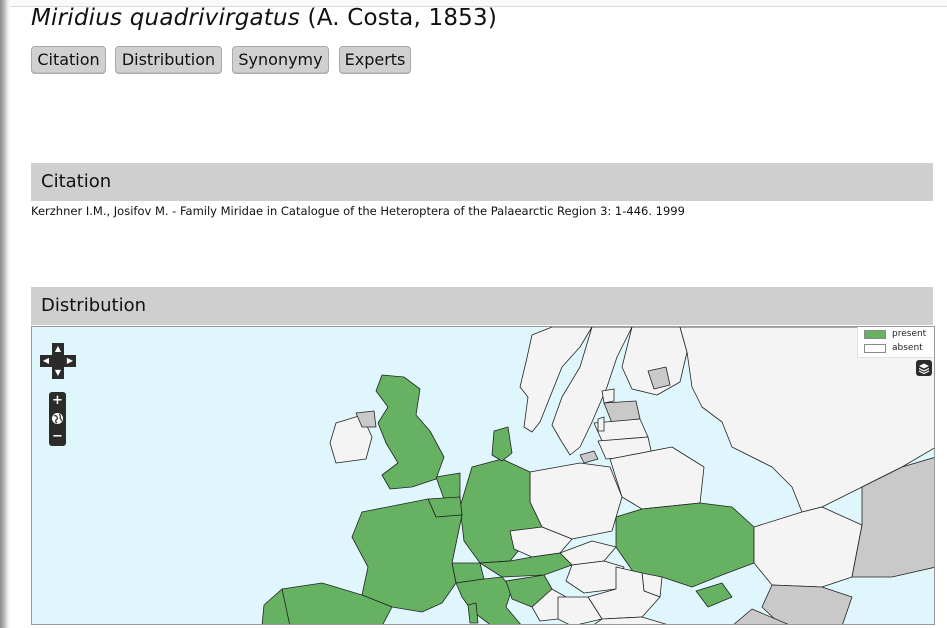  Describe the element at coordinates (473, 613) in the screenshot. I see `region-corsica` at that location.